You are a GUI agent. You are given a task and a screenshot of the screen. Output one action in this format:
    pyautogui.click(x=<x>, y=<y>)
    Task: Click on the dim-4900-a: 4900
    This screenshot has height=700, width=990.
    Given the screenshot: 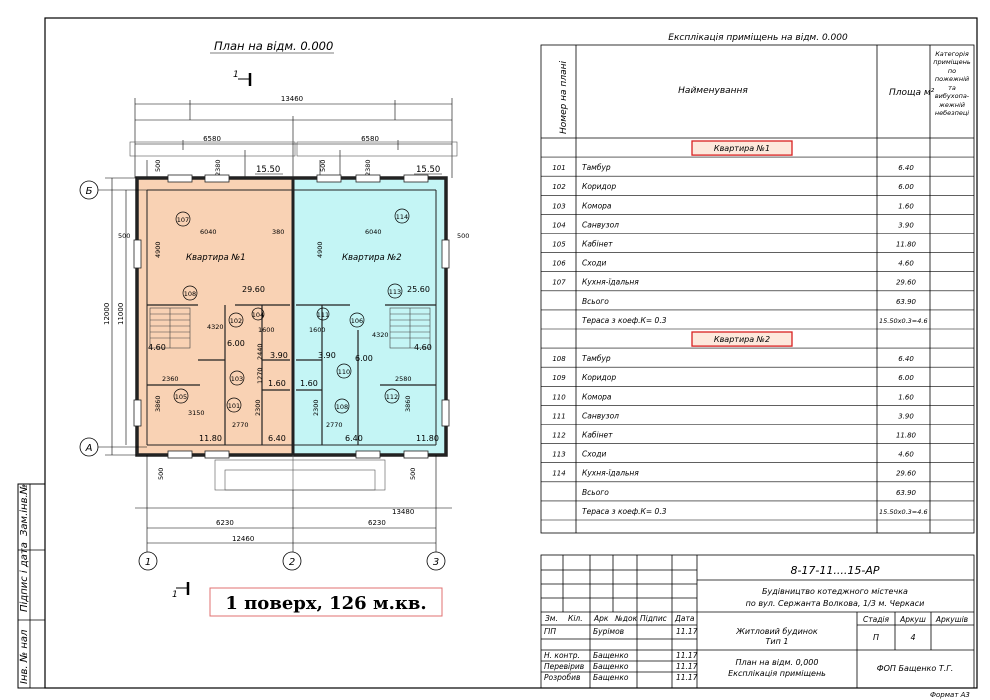 What is the action you would take?
    pyautogui.click(x=158, y=249)
    